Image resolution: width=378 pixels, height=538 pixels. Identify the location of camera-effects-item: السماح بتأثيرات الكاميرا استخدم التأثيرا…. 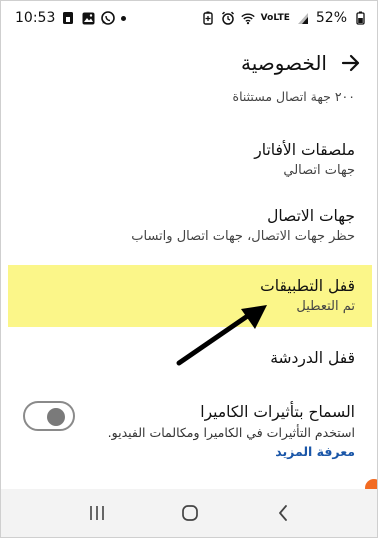
(224, 431).